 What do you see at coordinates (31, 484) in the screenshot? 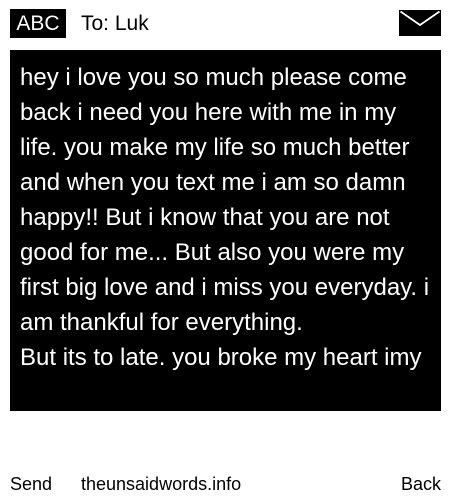
I see `send-softkey: Send` at bounding box center [31, 484].